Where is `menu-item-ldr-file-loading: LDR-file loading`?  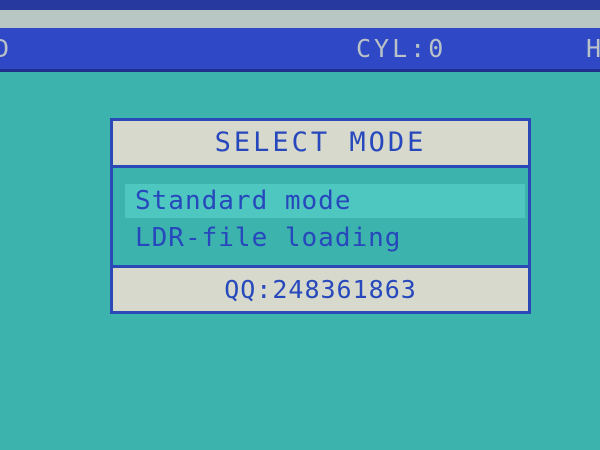 menu-item-ldr-file-loading: LDR-file loading is located at coordinates (325, 238).